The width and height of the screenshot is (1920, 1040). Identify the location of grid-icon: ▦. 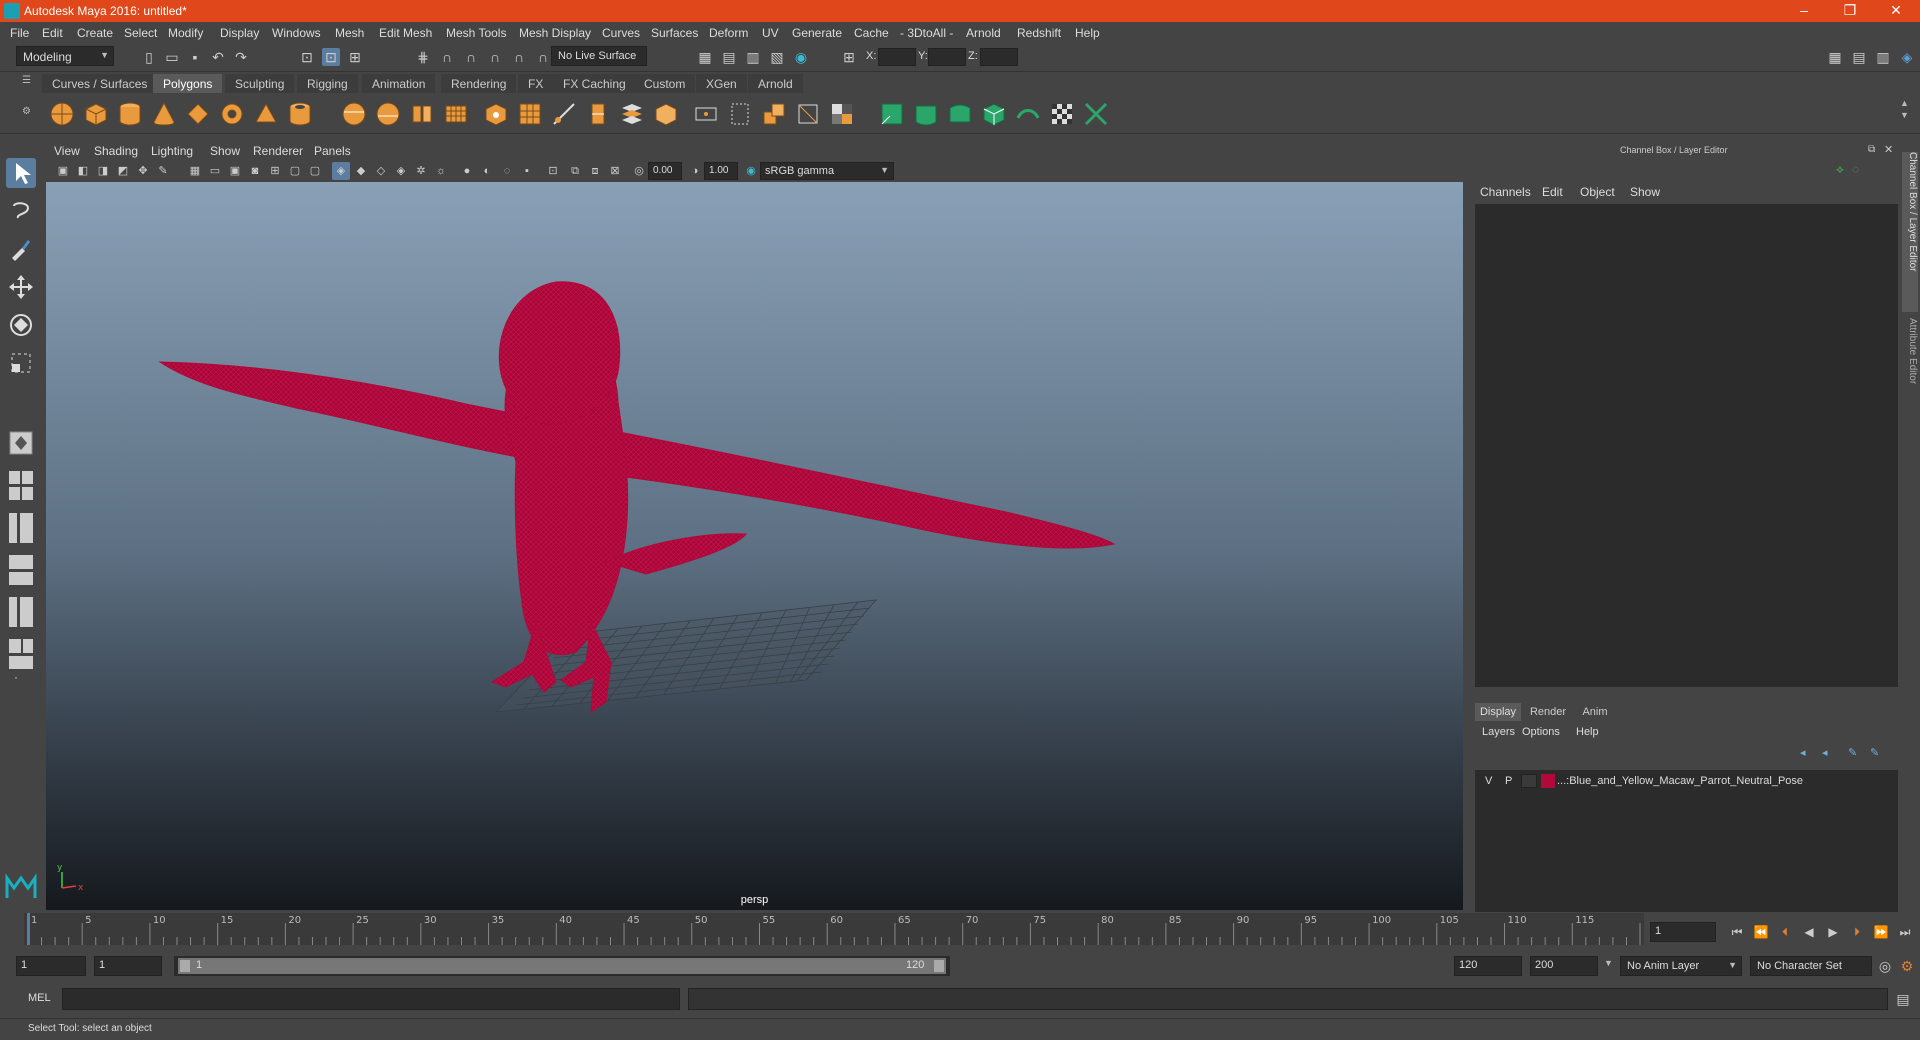
(195, 171).